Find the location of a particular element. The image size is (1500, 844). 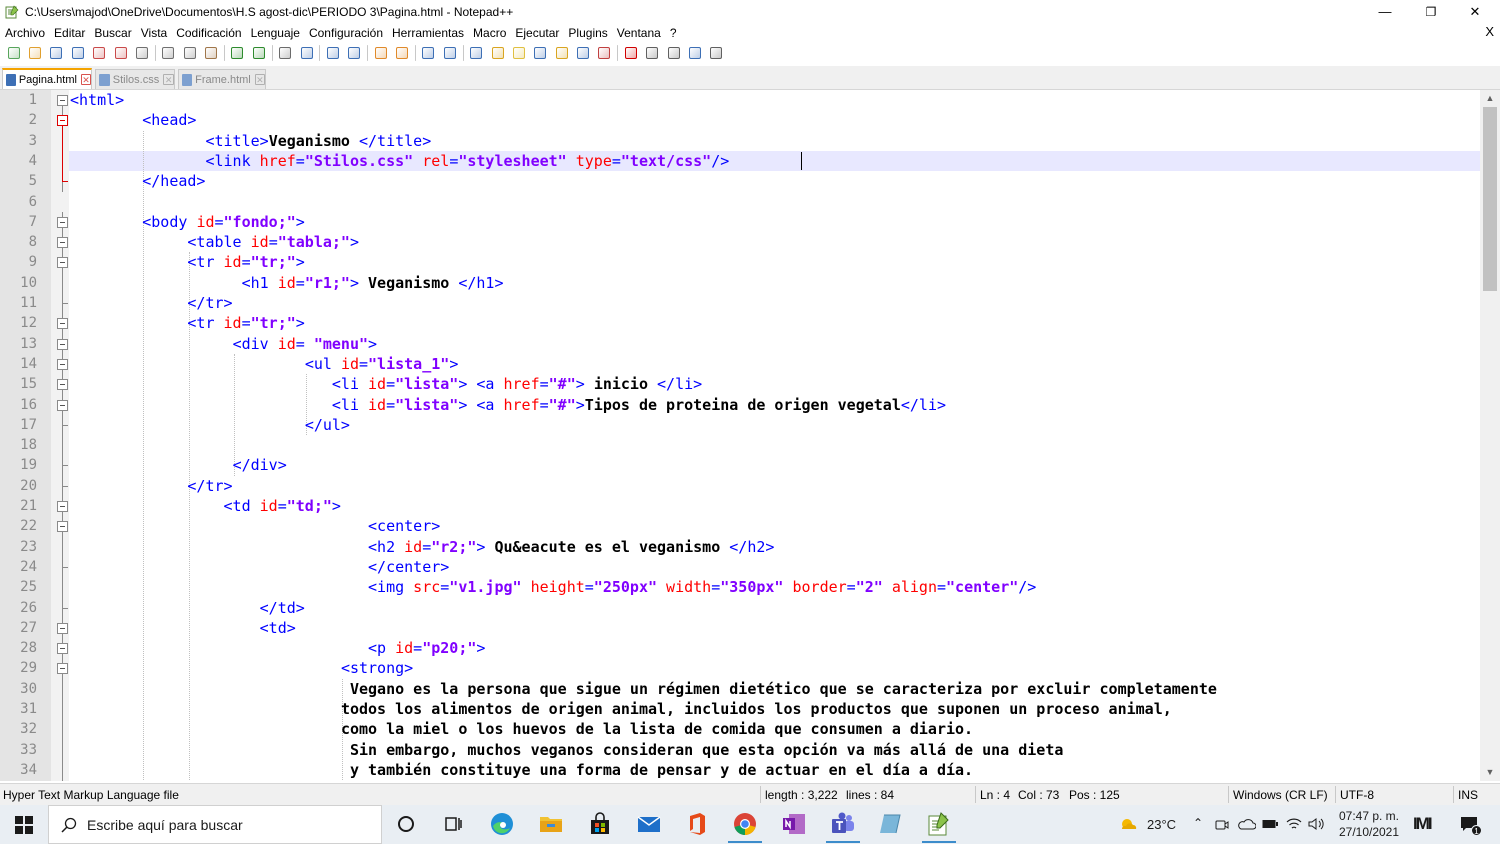

code-line: 12 <tr id="tr;"> is located at coordinates (750, 324).